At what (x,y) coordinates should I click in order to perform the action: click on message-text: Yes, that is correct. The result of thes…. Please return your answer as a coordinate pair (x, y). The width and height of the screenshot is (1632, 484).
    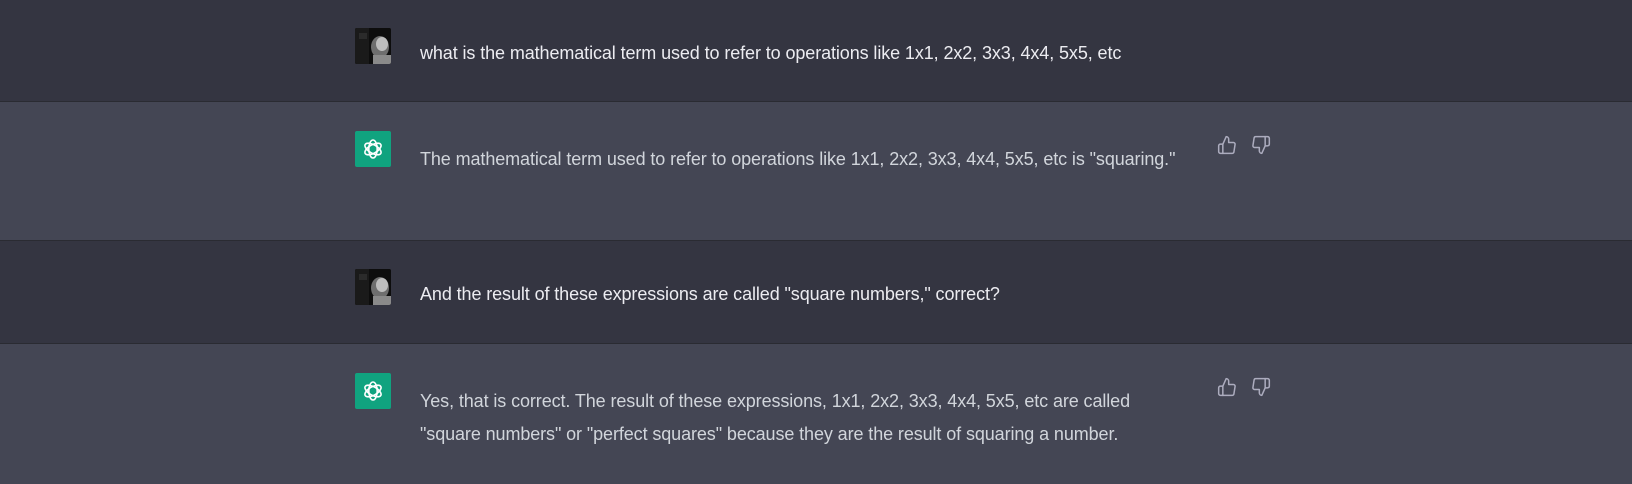
    Looking at the image, I should click on (775, 417).